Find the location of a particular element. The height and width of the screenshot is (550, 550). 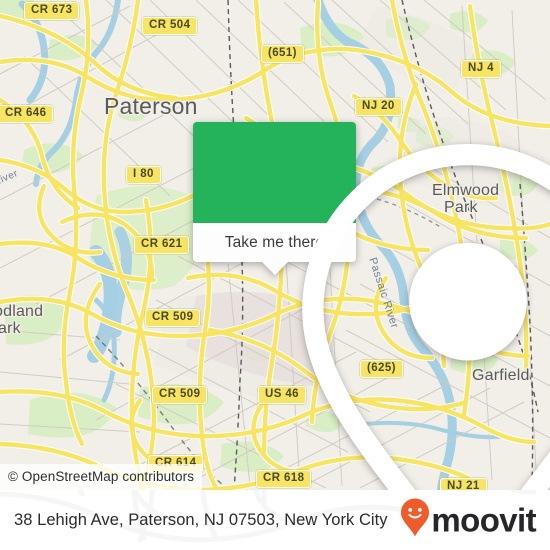

popup-tail is located at coordinates (274, 268).